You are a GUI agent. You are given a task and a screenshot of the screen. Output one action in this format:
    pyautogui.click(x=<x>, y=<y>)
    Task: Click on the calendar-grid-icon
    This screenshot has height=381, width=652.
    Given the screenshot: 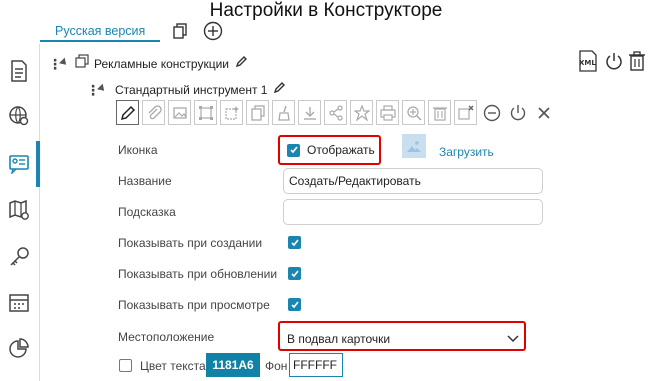 What is the action you would take?
    pyautogui.click(x=19, y=303)
    